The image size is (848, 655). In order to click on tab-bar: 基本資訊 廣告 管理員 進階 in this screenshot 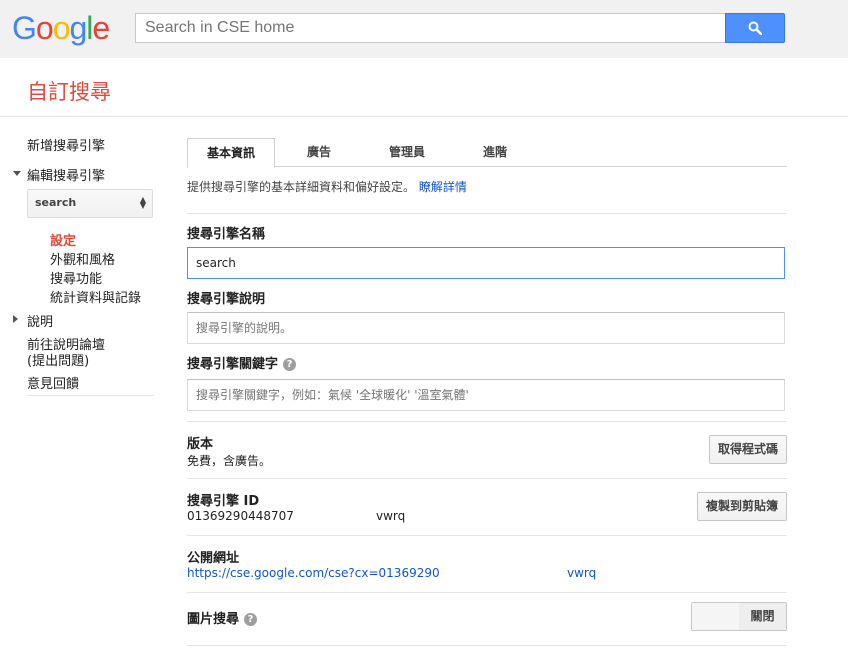, I will do `click(487, 153)`.